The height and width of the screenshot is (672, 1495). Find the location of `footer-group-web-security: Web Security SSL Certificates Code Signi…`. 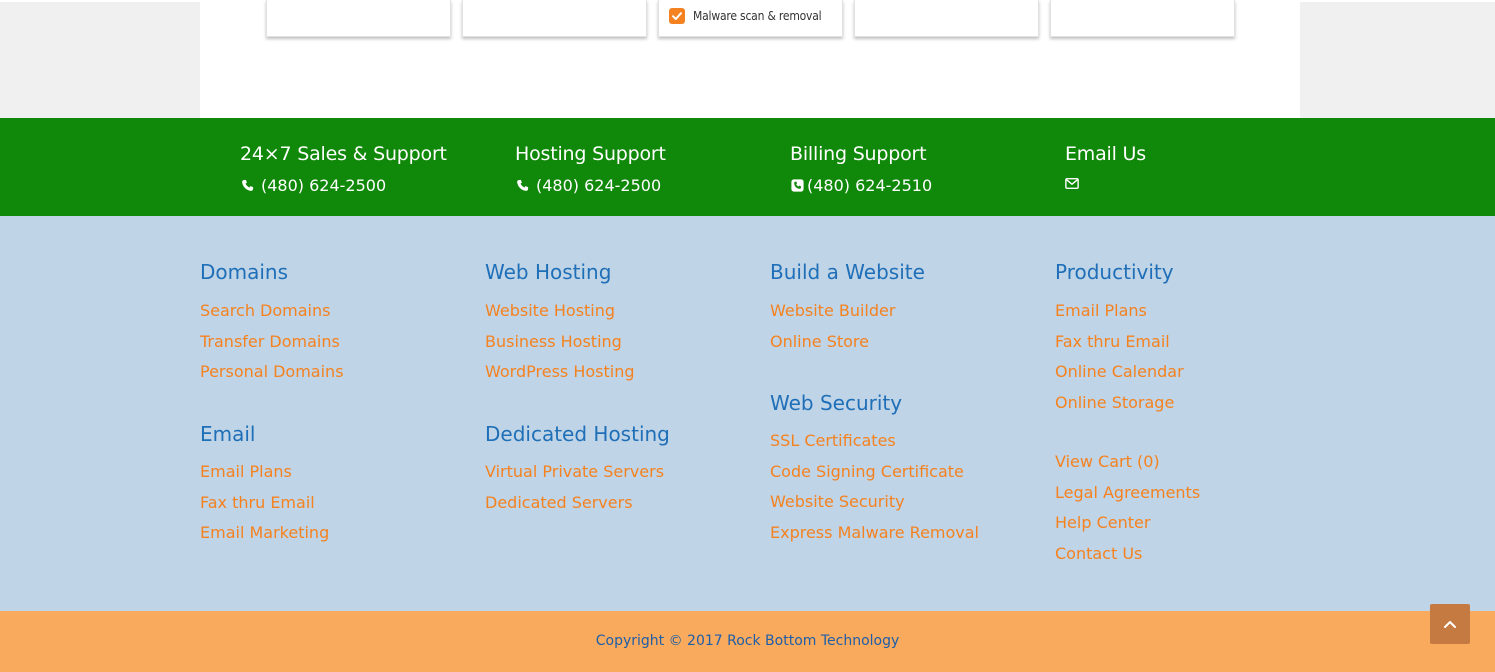

footer-group-web-security: Web Security SSL Certificates Code Signi… is located at coordinates (874, 469).